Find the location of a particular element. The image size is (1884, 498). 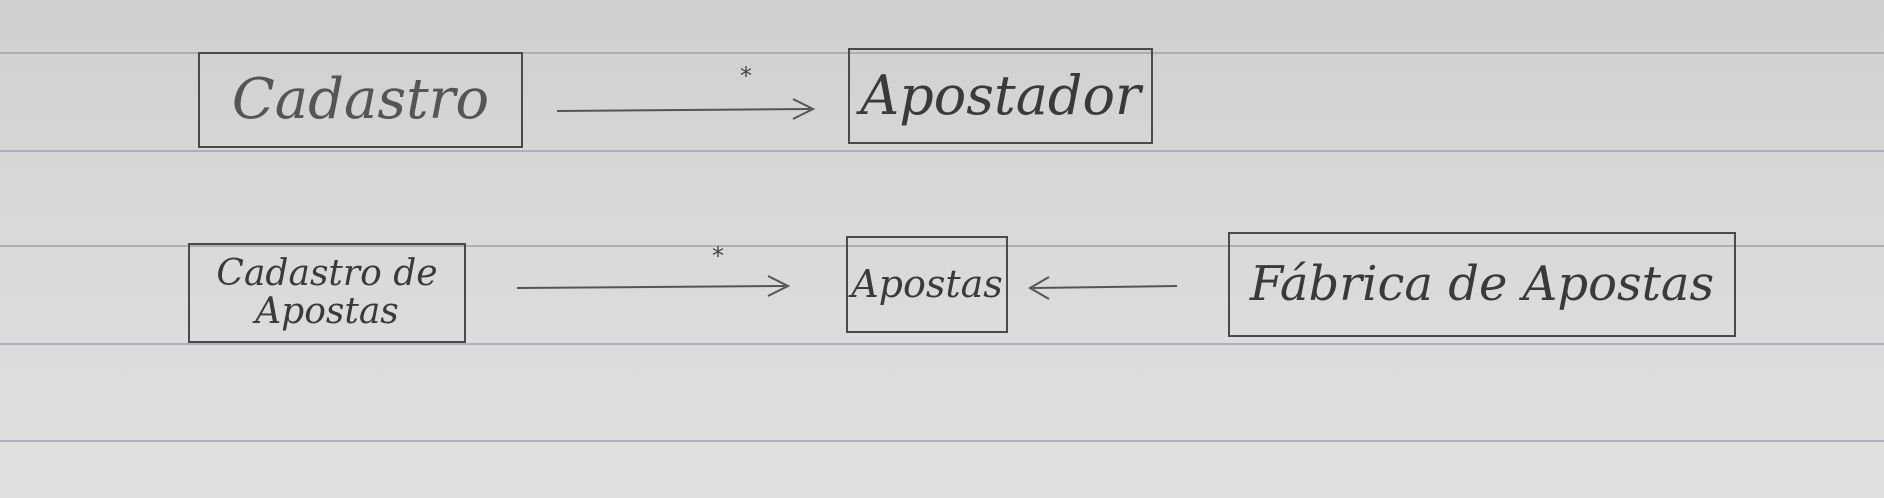

class-label-apostador: Apostador is located at coordinates (1000, 95).